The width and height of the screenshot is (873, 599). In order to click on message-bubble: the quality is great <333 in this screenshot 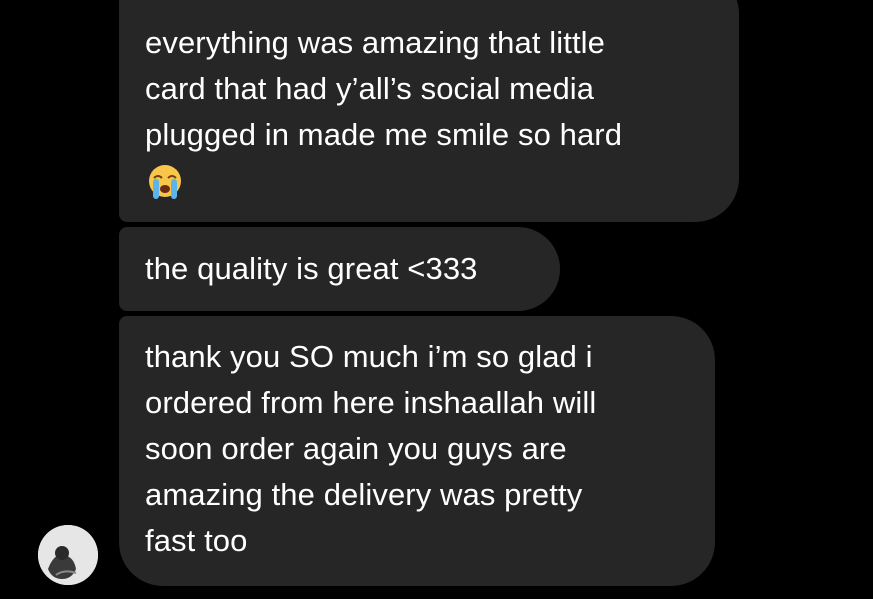, I will do `click(339, 269)`.